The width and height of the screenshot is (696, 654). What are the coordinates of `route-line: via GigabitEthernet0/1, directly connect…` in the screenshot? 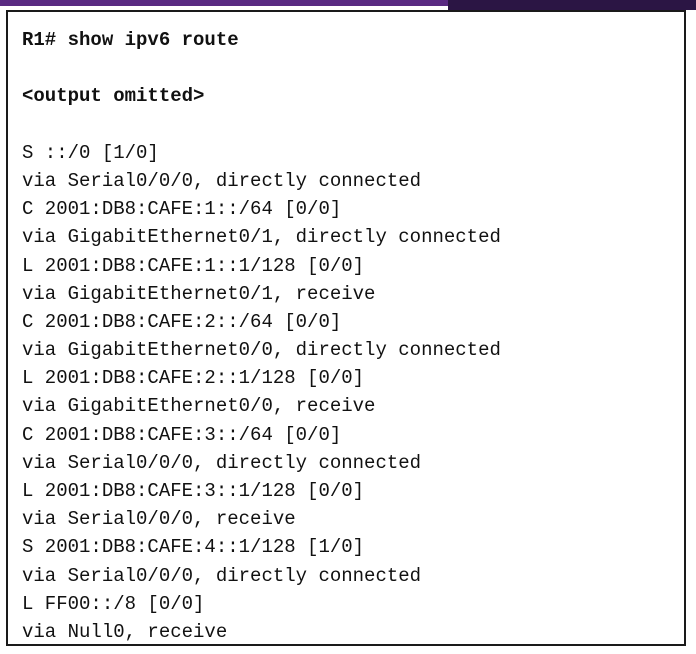 It's located at (261, 237).